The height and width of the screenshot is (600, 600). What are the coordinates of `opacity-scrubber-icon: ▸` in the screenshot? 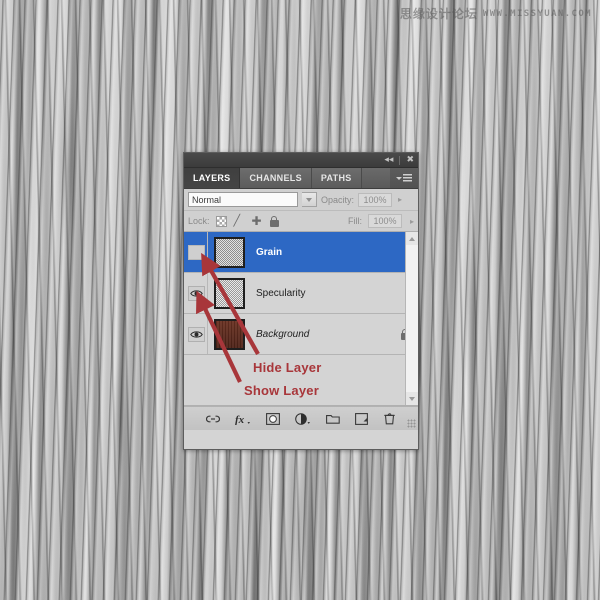 It's located at (399, 199).